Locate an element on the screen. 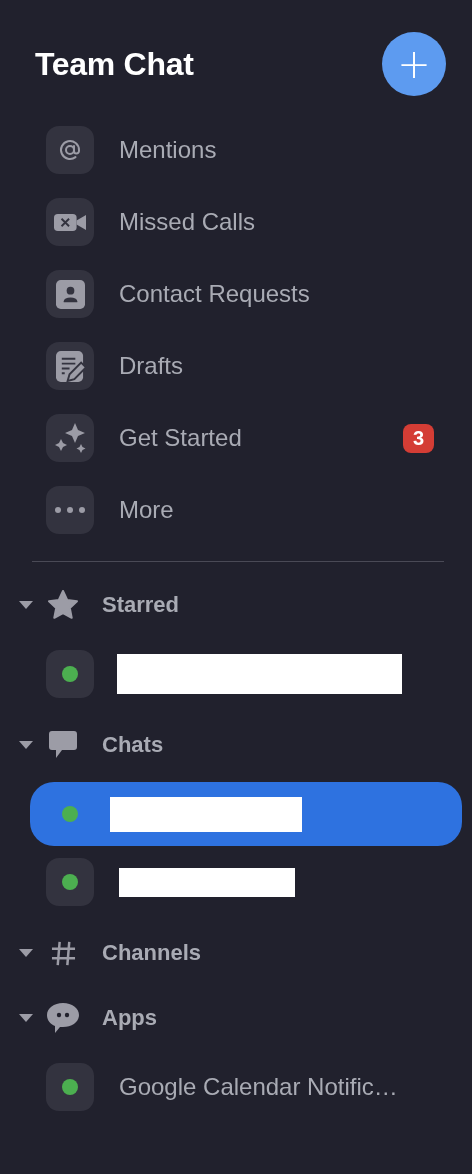  section-header: Chats is located at coordinates (236, 745).